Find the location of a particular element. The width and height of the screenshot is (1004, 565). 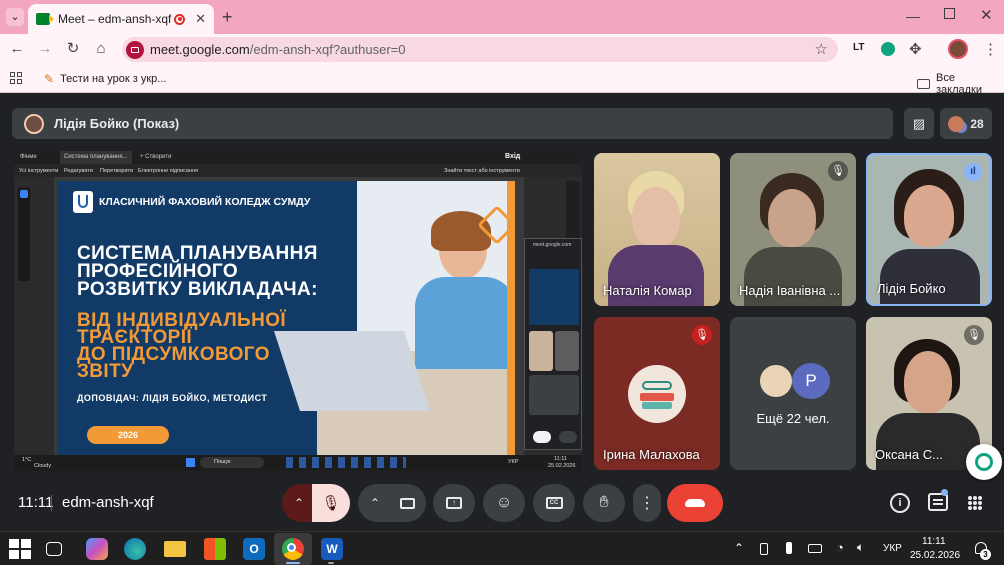

tray-battery-icon is located at coordinates (815, 548).